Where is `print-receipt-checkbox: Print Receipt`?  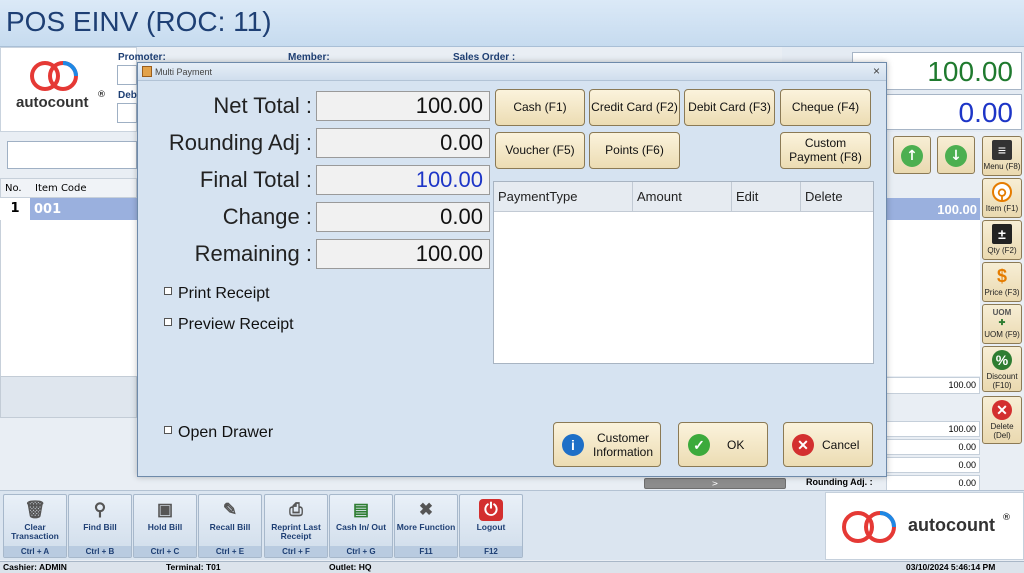 print-receipt-checkbox: Print Receipt is located at coordinates (217, 294).